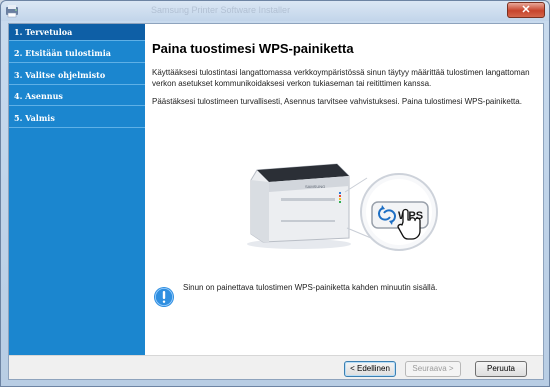  Describe the element at coordinates (433, 369) in the screenshot. I see `next-button: Seuraava >` at that location.